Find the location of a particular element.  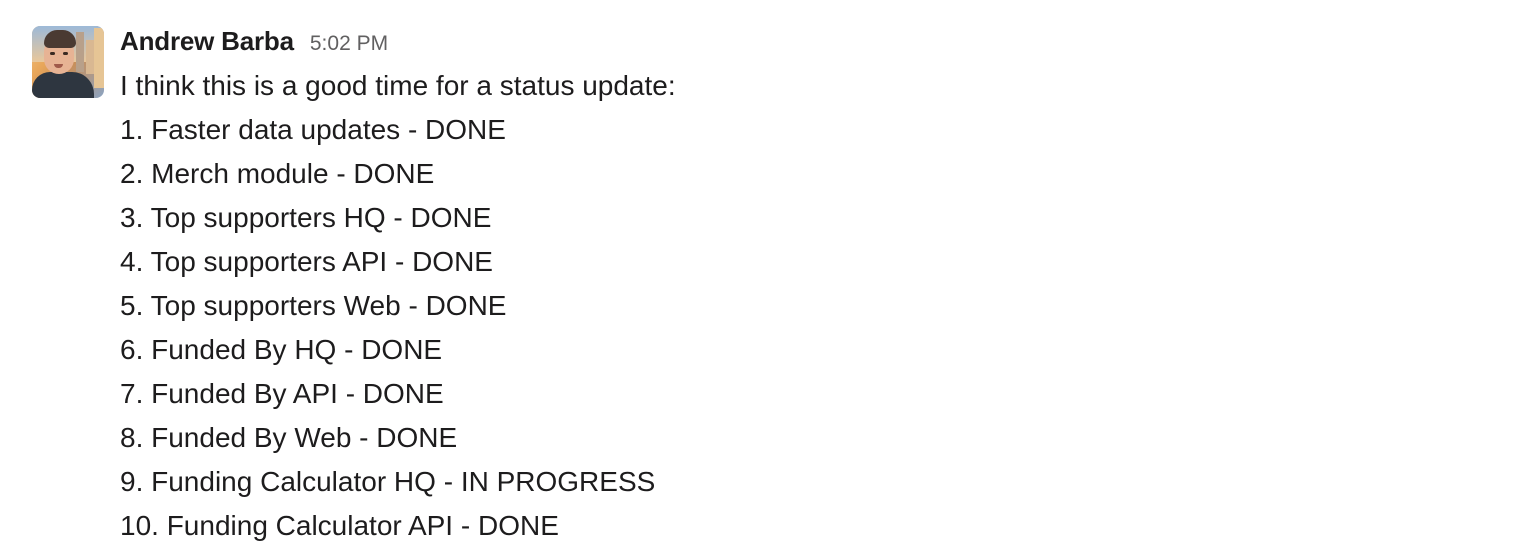

avatar is located at coordinates (68, 62).